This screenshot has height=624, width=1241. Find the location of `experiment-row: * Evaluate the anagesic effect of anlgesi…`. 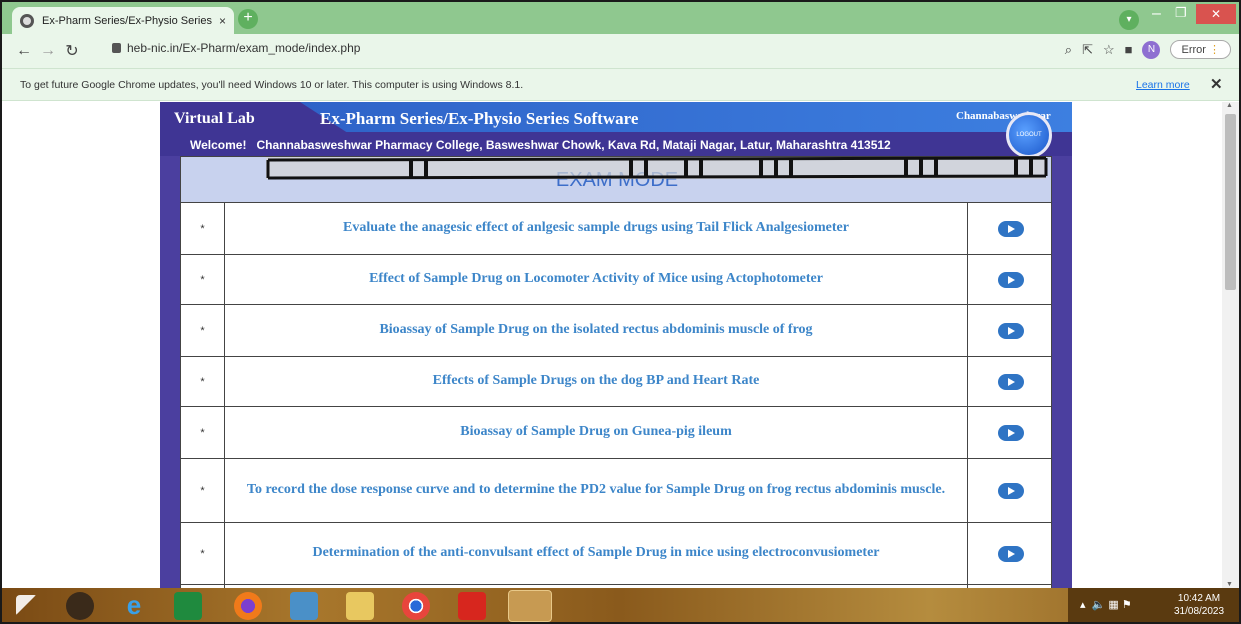

experiment-row: * Evaluate the anagesic effect of anlgesi… is located at coordinates (616, 229).